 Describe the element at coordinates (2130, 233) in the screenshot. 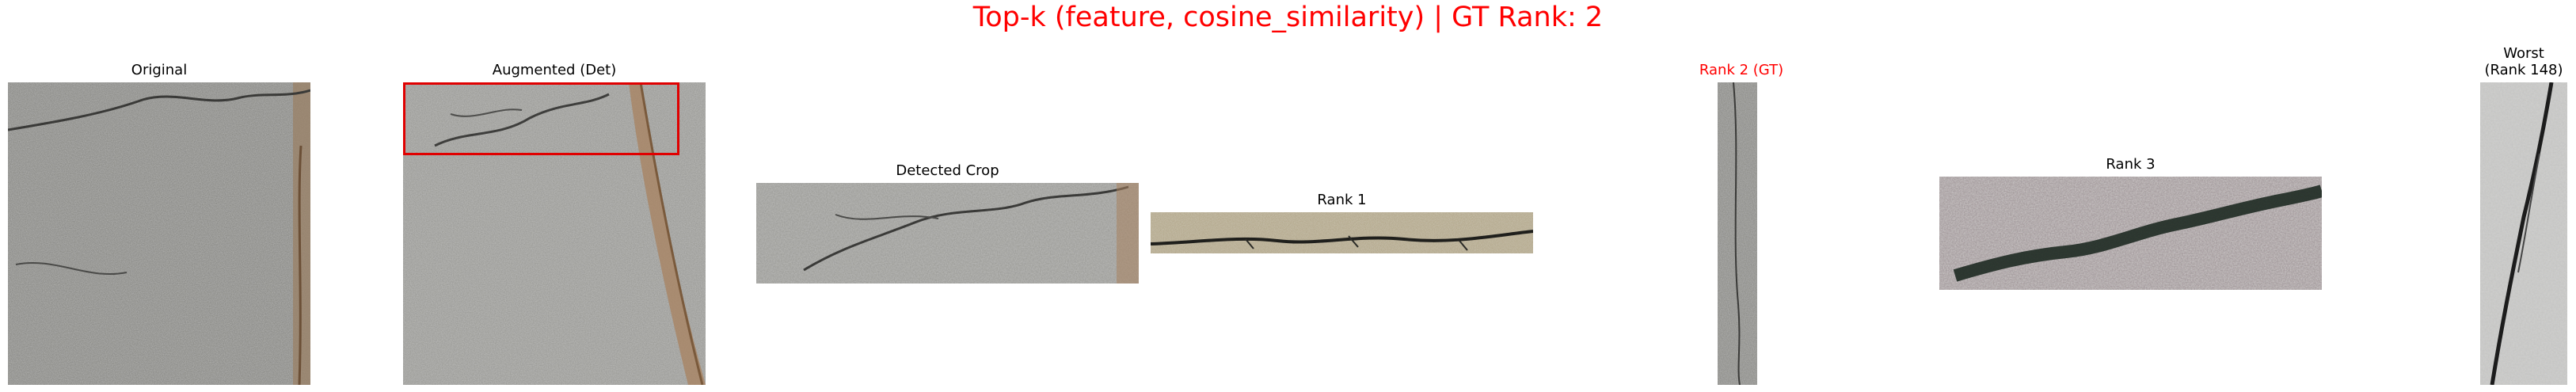

I see `rank-3-image` at that location.